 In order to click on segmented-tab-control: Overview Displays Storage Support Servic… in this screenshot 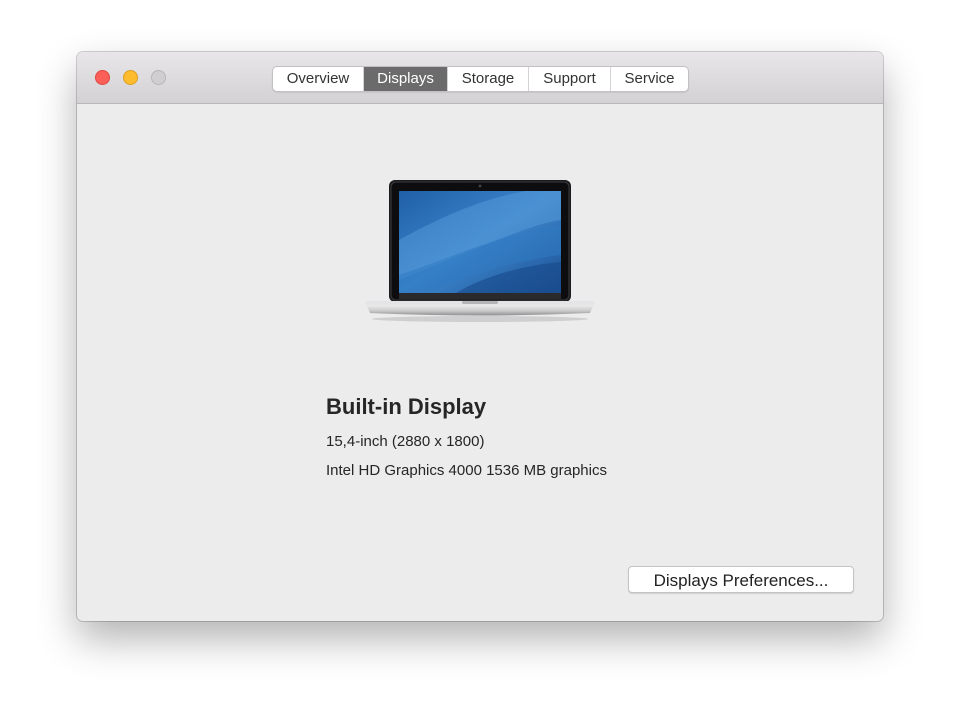, I will do `click(480, 79)`.